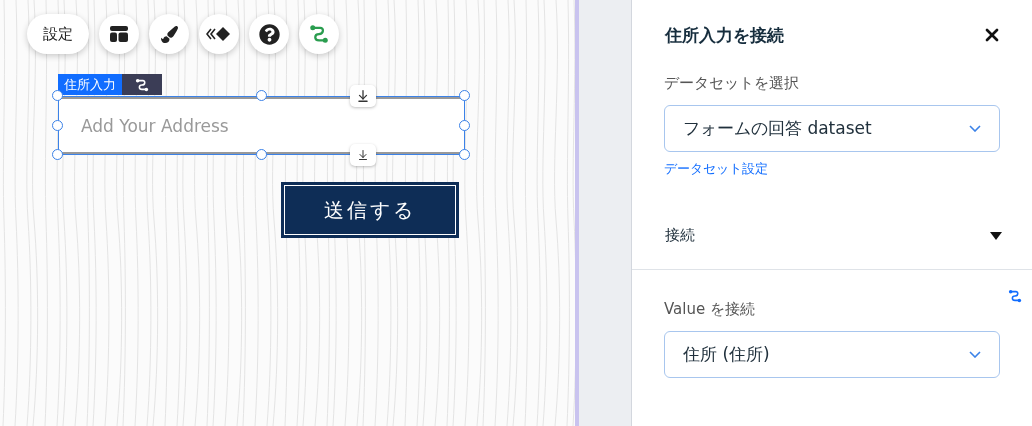 The height and width of the screenshot is (426, 1032). I want to click on download-button, so click(363, 96).